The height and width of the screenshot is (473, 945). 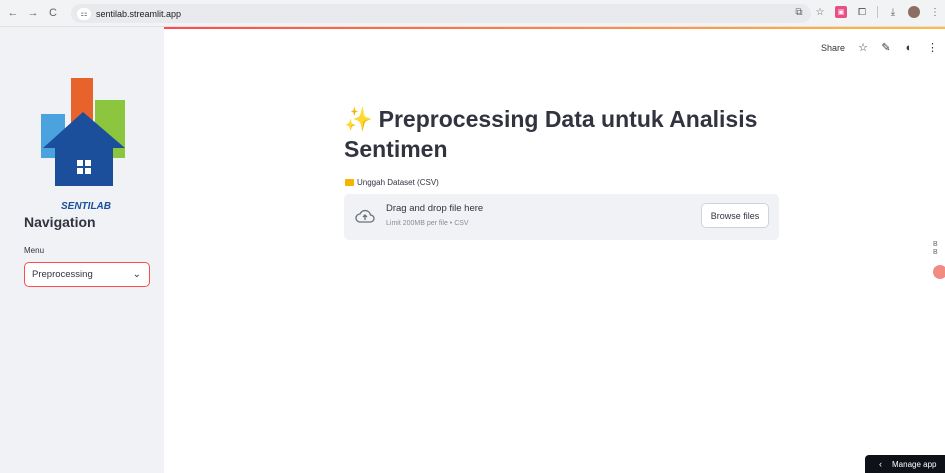 What do you see at coordinates (138, 14) in the screenshot?
I see `url-text: sentilab.streamlit.app` at bounding box center [138, 14].